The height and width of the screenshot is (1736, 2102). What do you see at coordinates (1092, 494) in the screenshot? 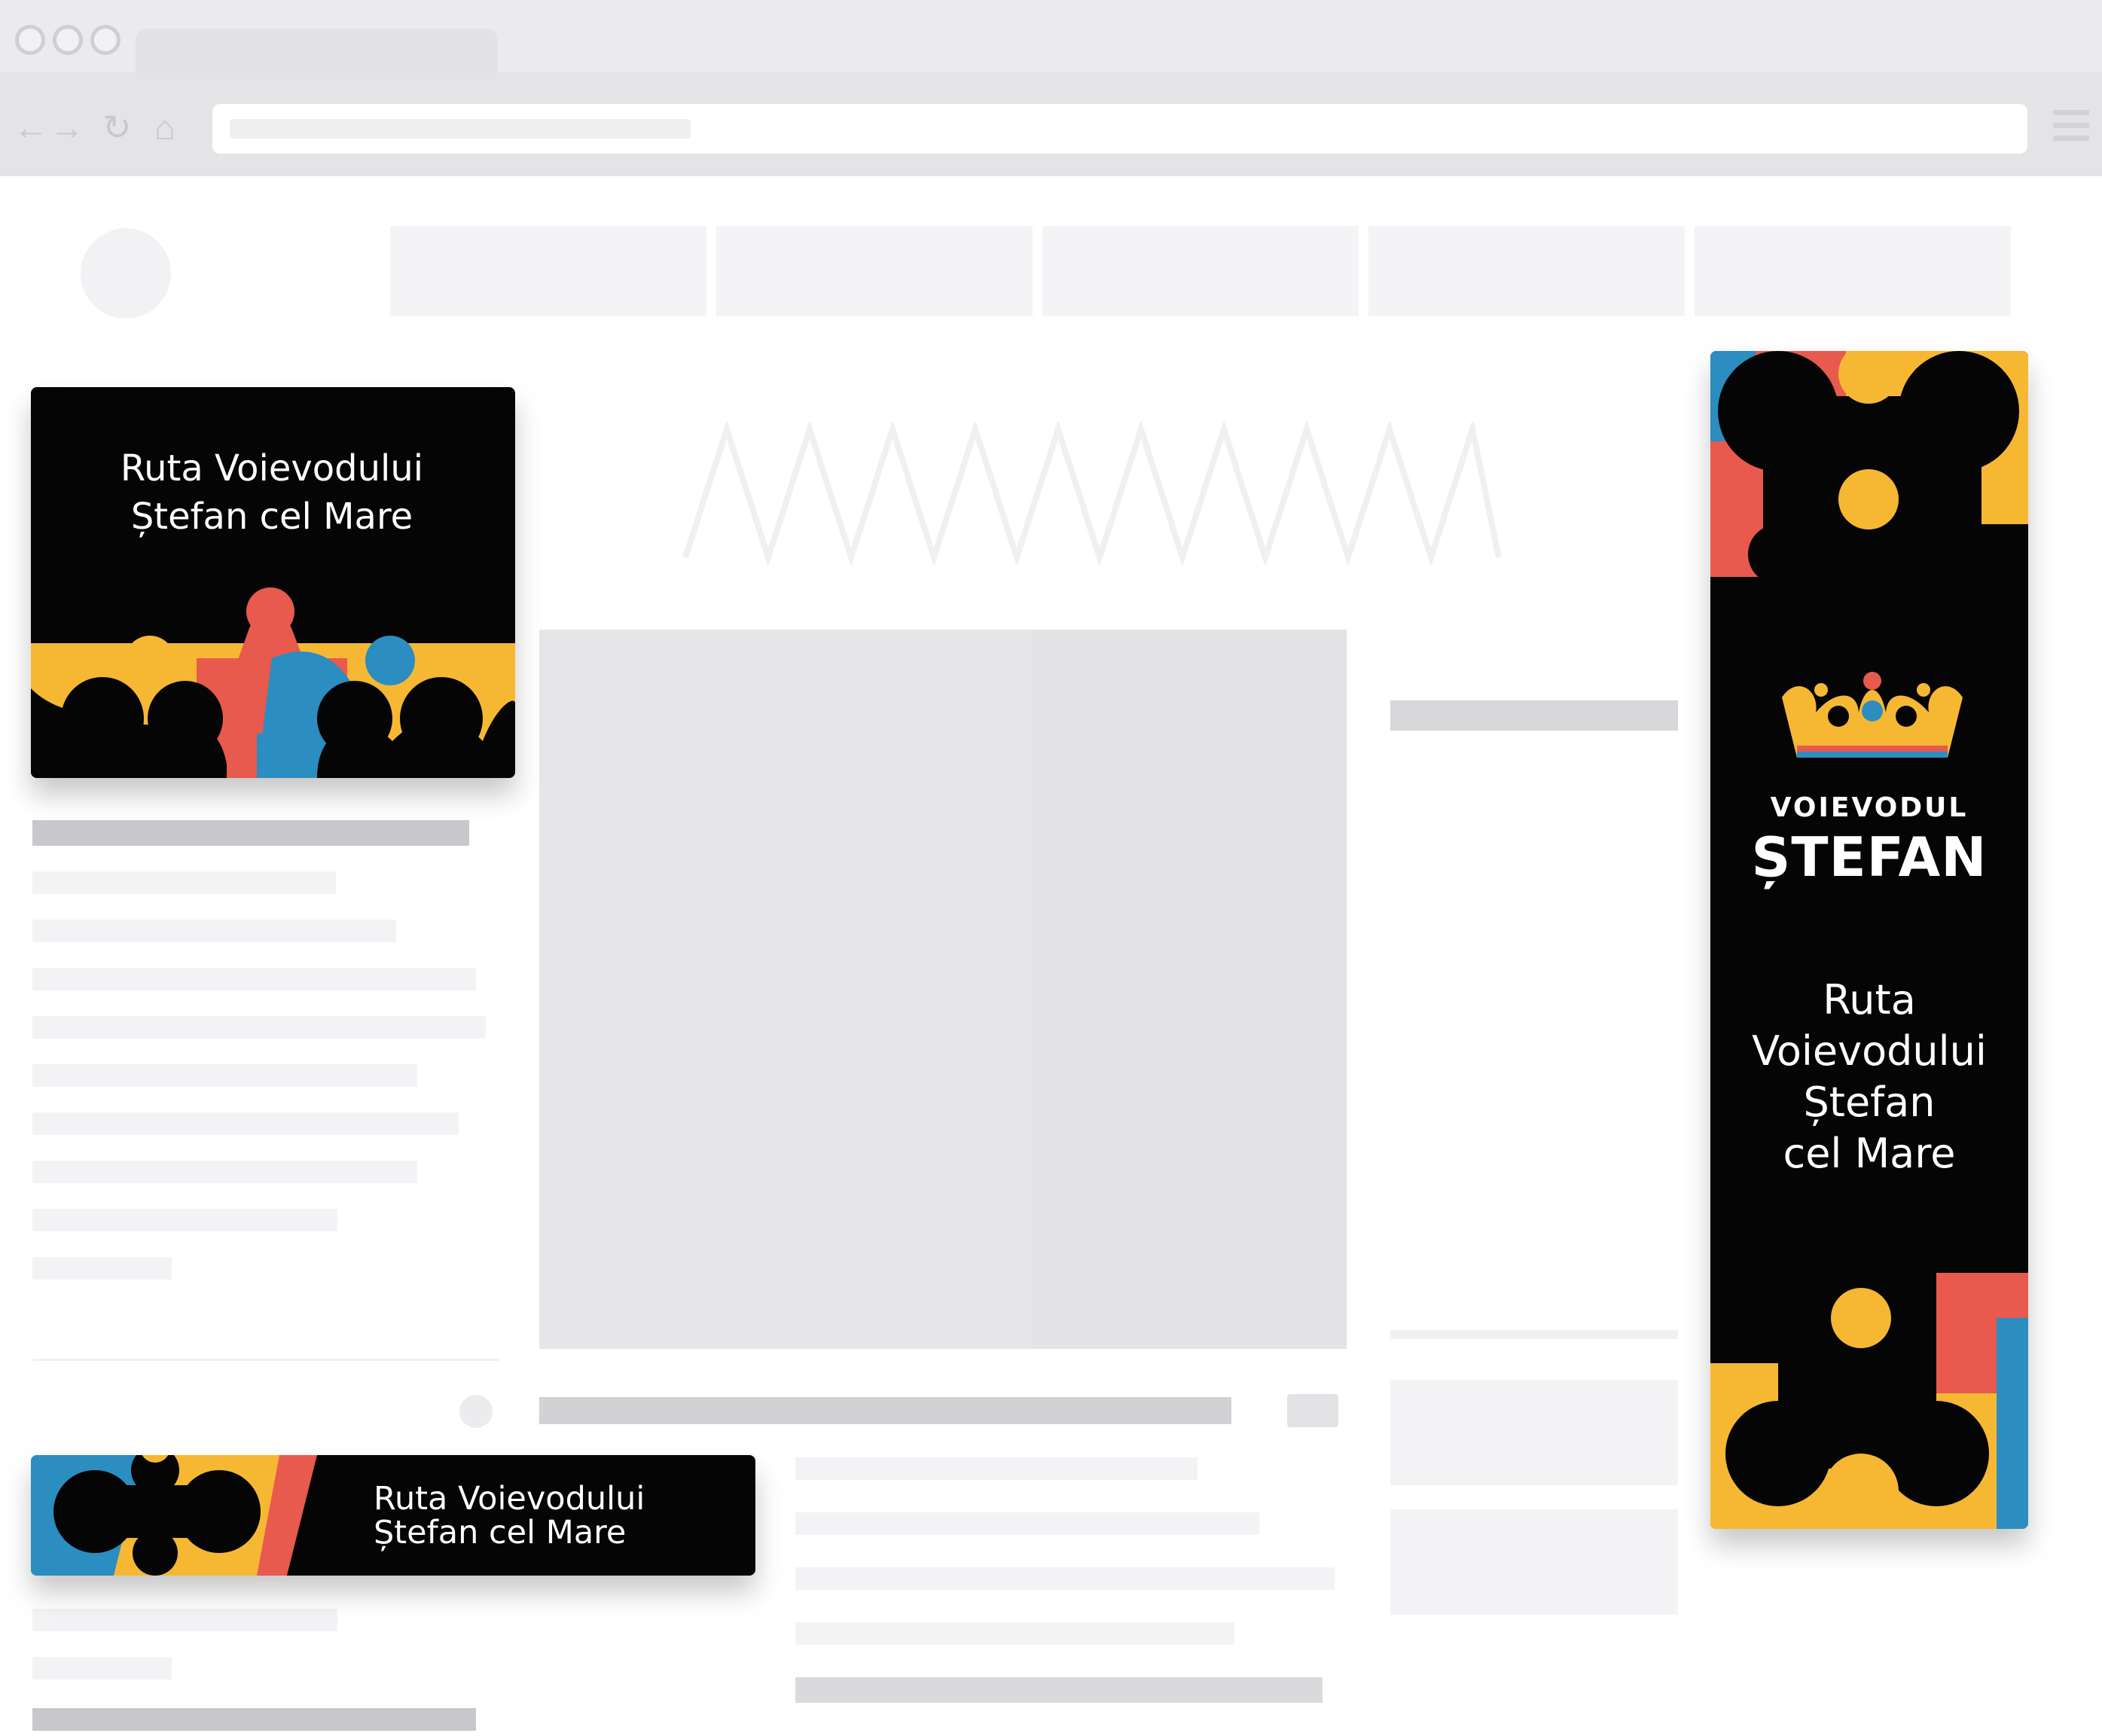
I see `zigzag-placeholder-graphic` at bounding box center [1092, 494].